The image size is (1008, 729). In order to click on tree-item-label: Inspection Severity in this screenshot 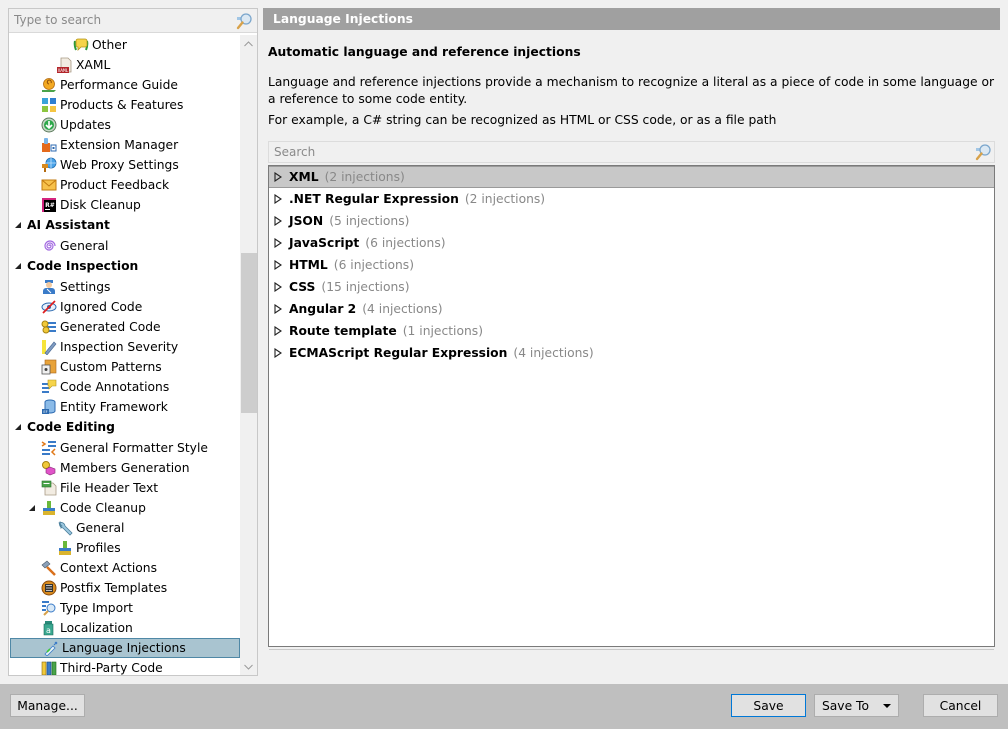, I will do `click(119, 347)`.